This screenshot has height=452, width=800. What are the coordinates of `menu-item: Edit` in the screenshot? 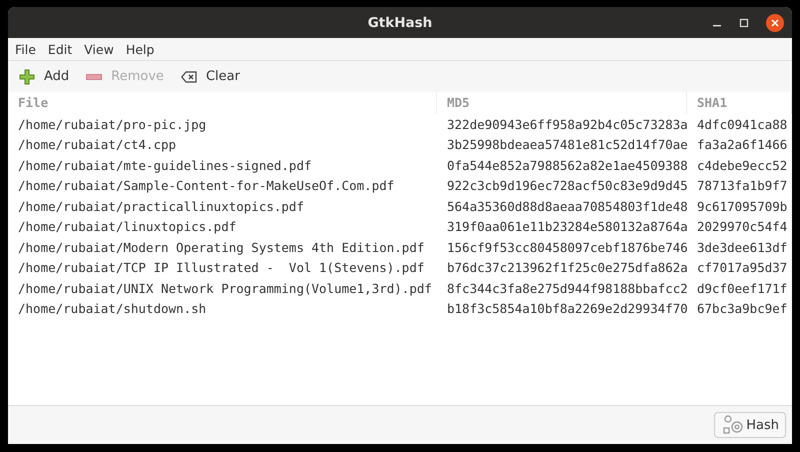 It's located at (60, 49).